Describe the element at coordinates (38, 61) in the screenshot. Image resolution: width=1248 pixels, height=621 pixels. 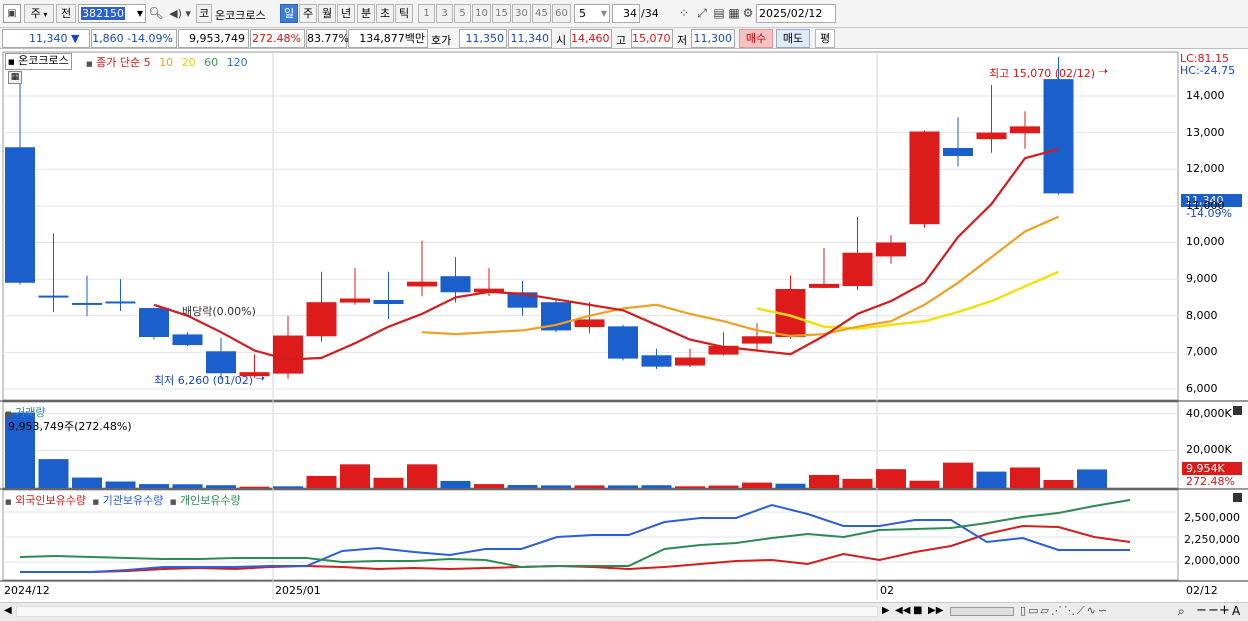
I see `stock-tab: ■ 온코크로스` at that location.